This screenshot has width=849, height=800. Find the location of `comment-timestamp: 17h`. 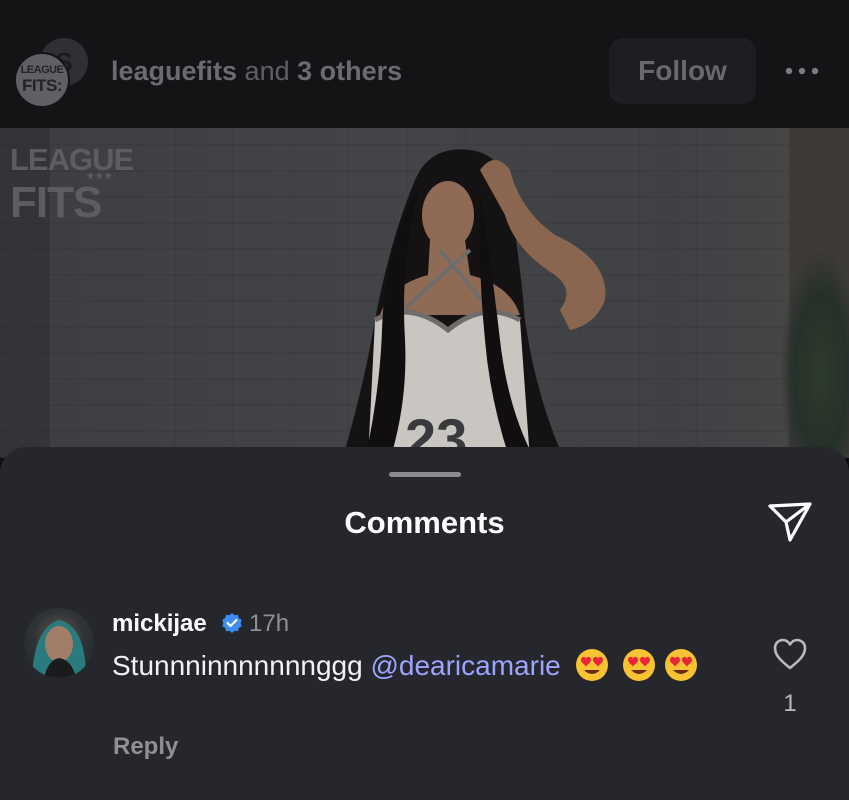

comment-timestamp: 17h is located at coordinates (269, 623).